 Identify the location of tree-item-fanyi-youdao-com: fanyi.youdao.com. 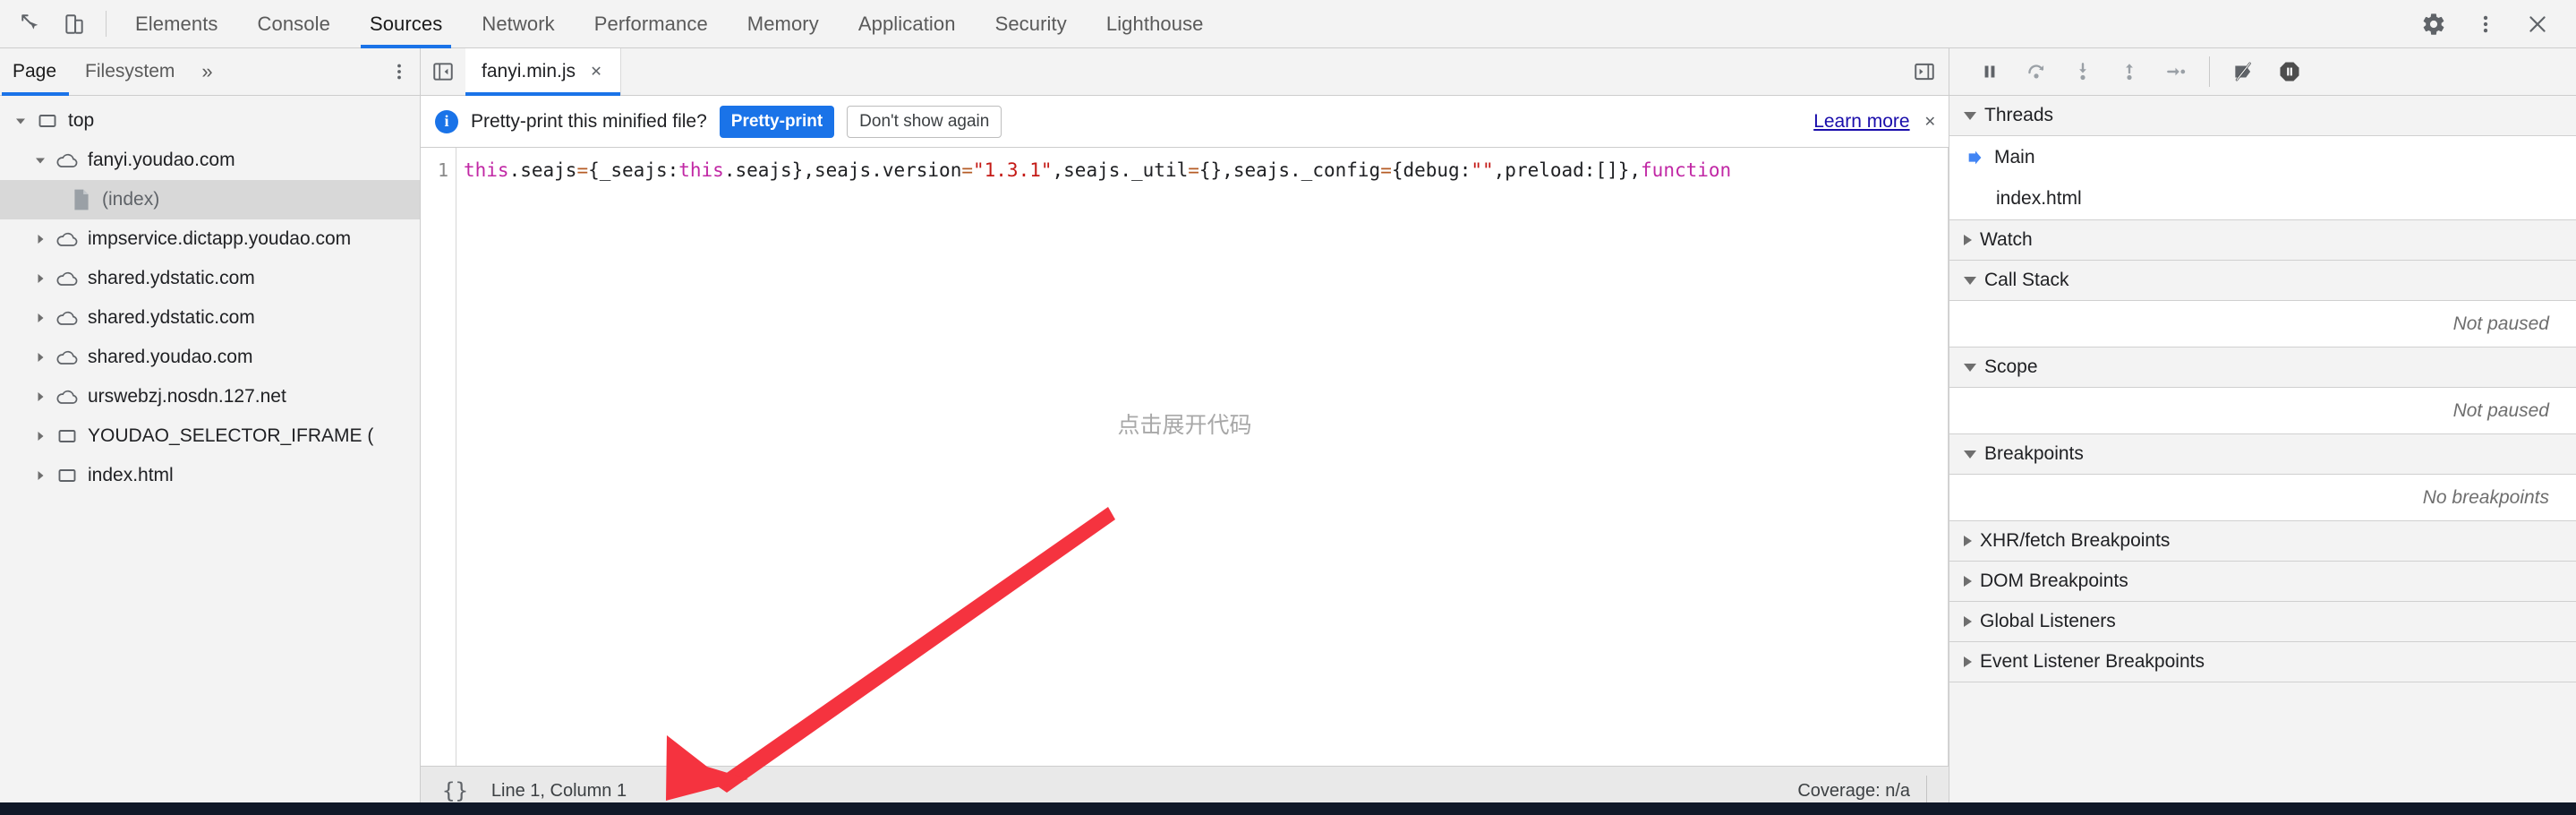
(210, 160).